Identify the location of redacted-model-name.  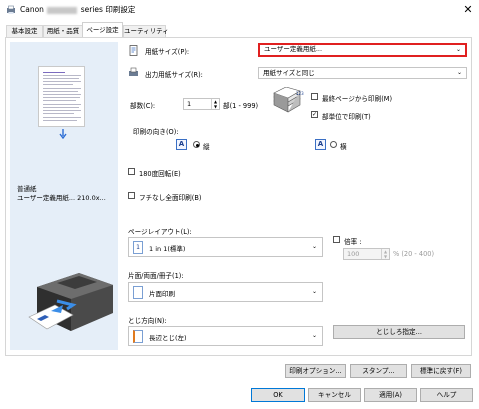
(62, 10).